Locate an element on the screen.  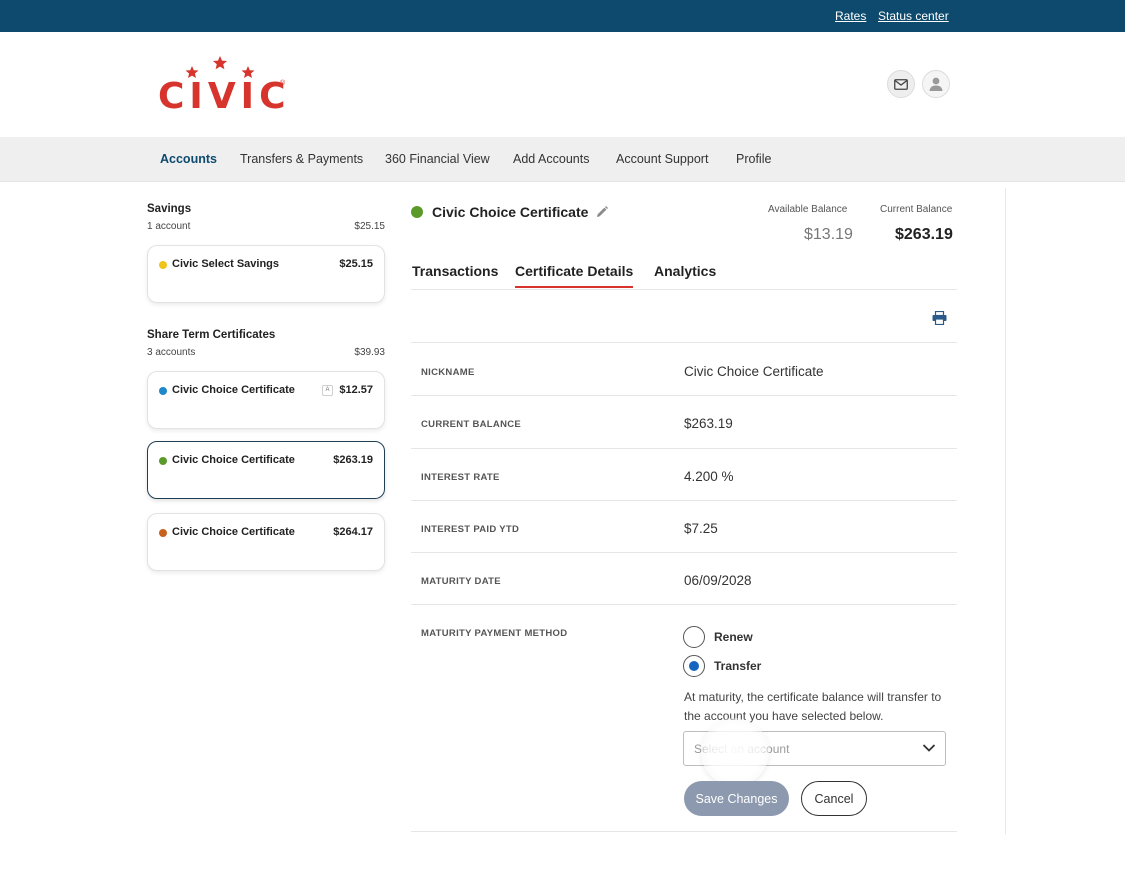
radio-renew-circle is located at coordinates (694, 637).